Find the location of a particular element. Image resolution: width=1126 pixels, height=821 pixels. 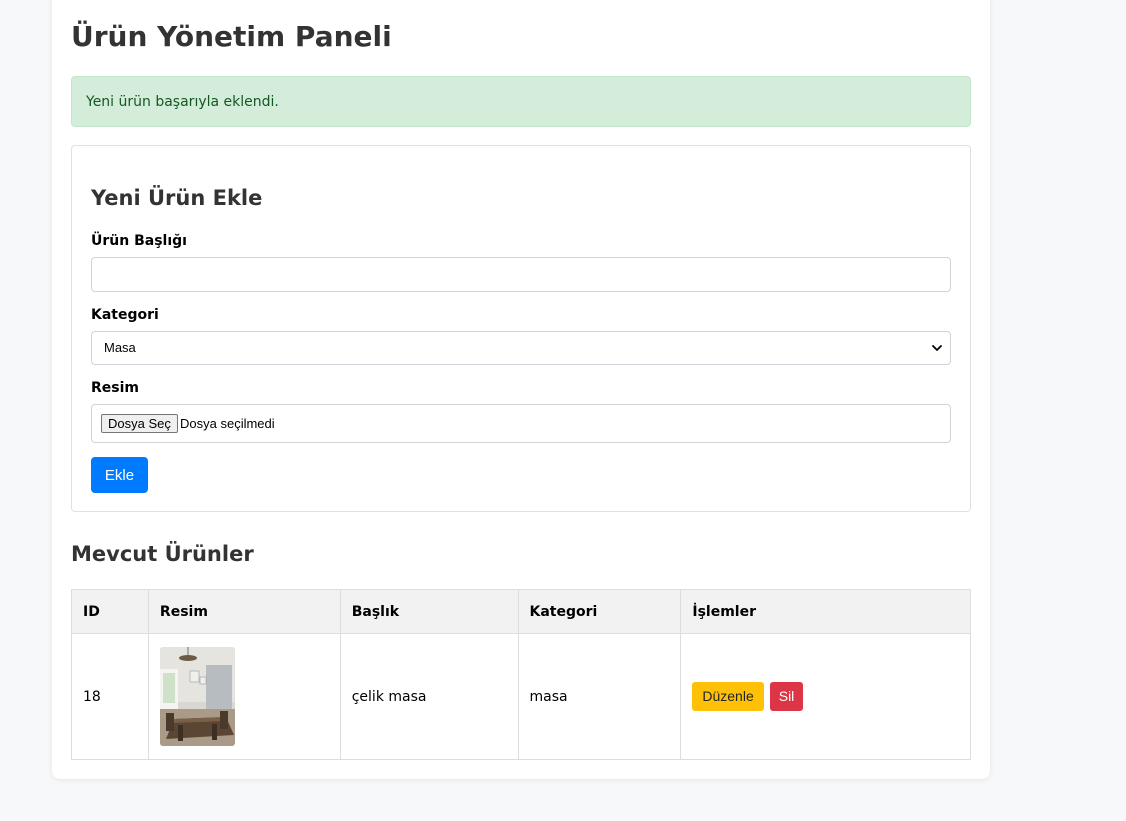

products-section-title: Mevcut Ürünler is located at coordinates (162, 554).